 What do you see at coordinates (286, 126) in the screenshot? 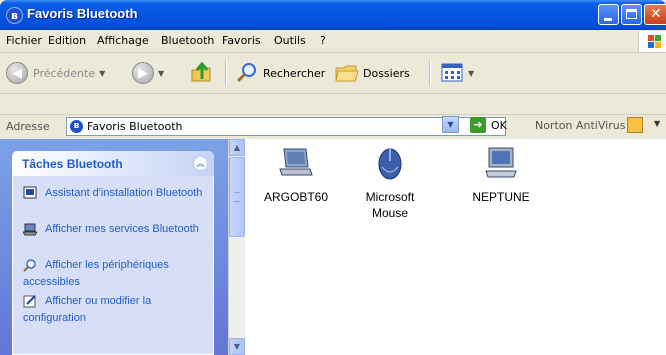
I see `address-input: ʙ Favoris Bluetooth` at bounding box center [286, 126].